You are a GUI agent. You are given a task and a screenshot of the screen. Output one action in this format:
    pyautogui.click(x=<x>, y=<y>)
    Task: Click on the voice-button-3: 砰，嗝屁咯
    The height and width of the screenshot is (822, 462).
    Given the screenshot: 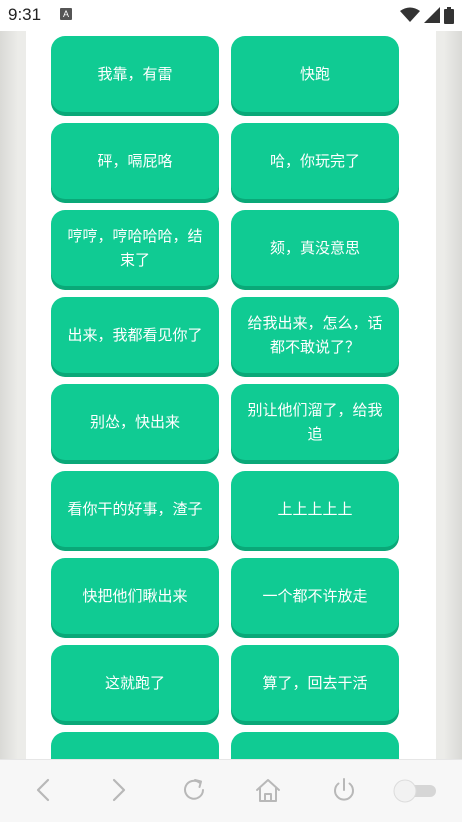 What is the action you would take?
    pyautogui.click(x=135, y=161)
    